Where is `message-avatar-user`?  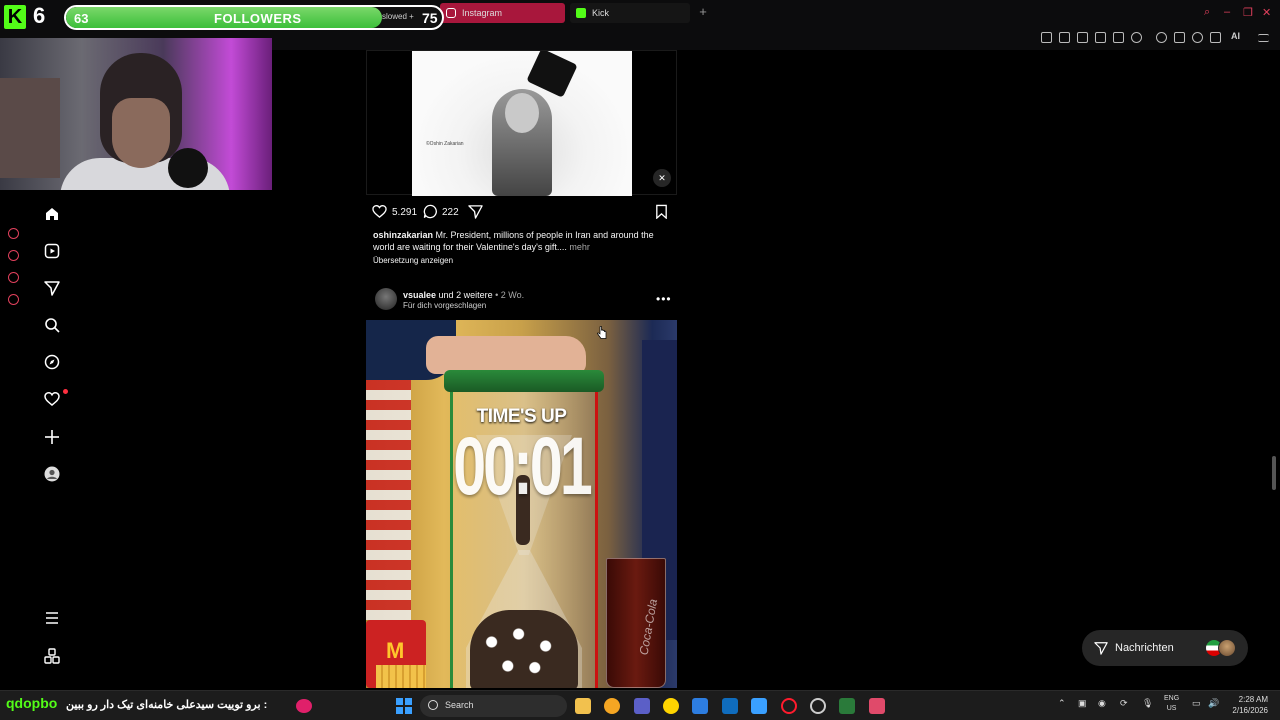 message-avatar-user is located at coordinates (1227, 648).